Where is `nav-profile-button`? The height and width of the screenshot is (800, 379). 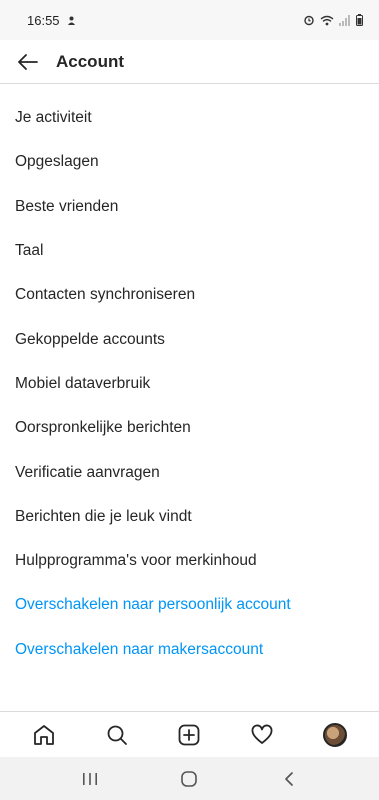
nav-profile-button is located at coordinates (335, 735).